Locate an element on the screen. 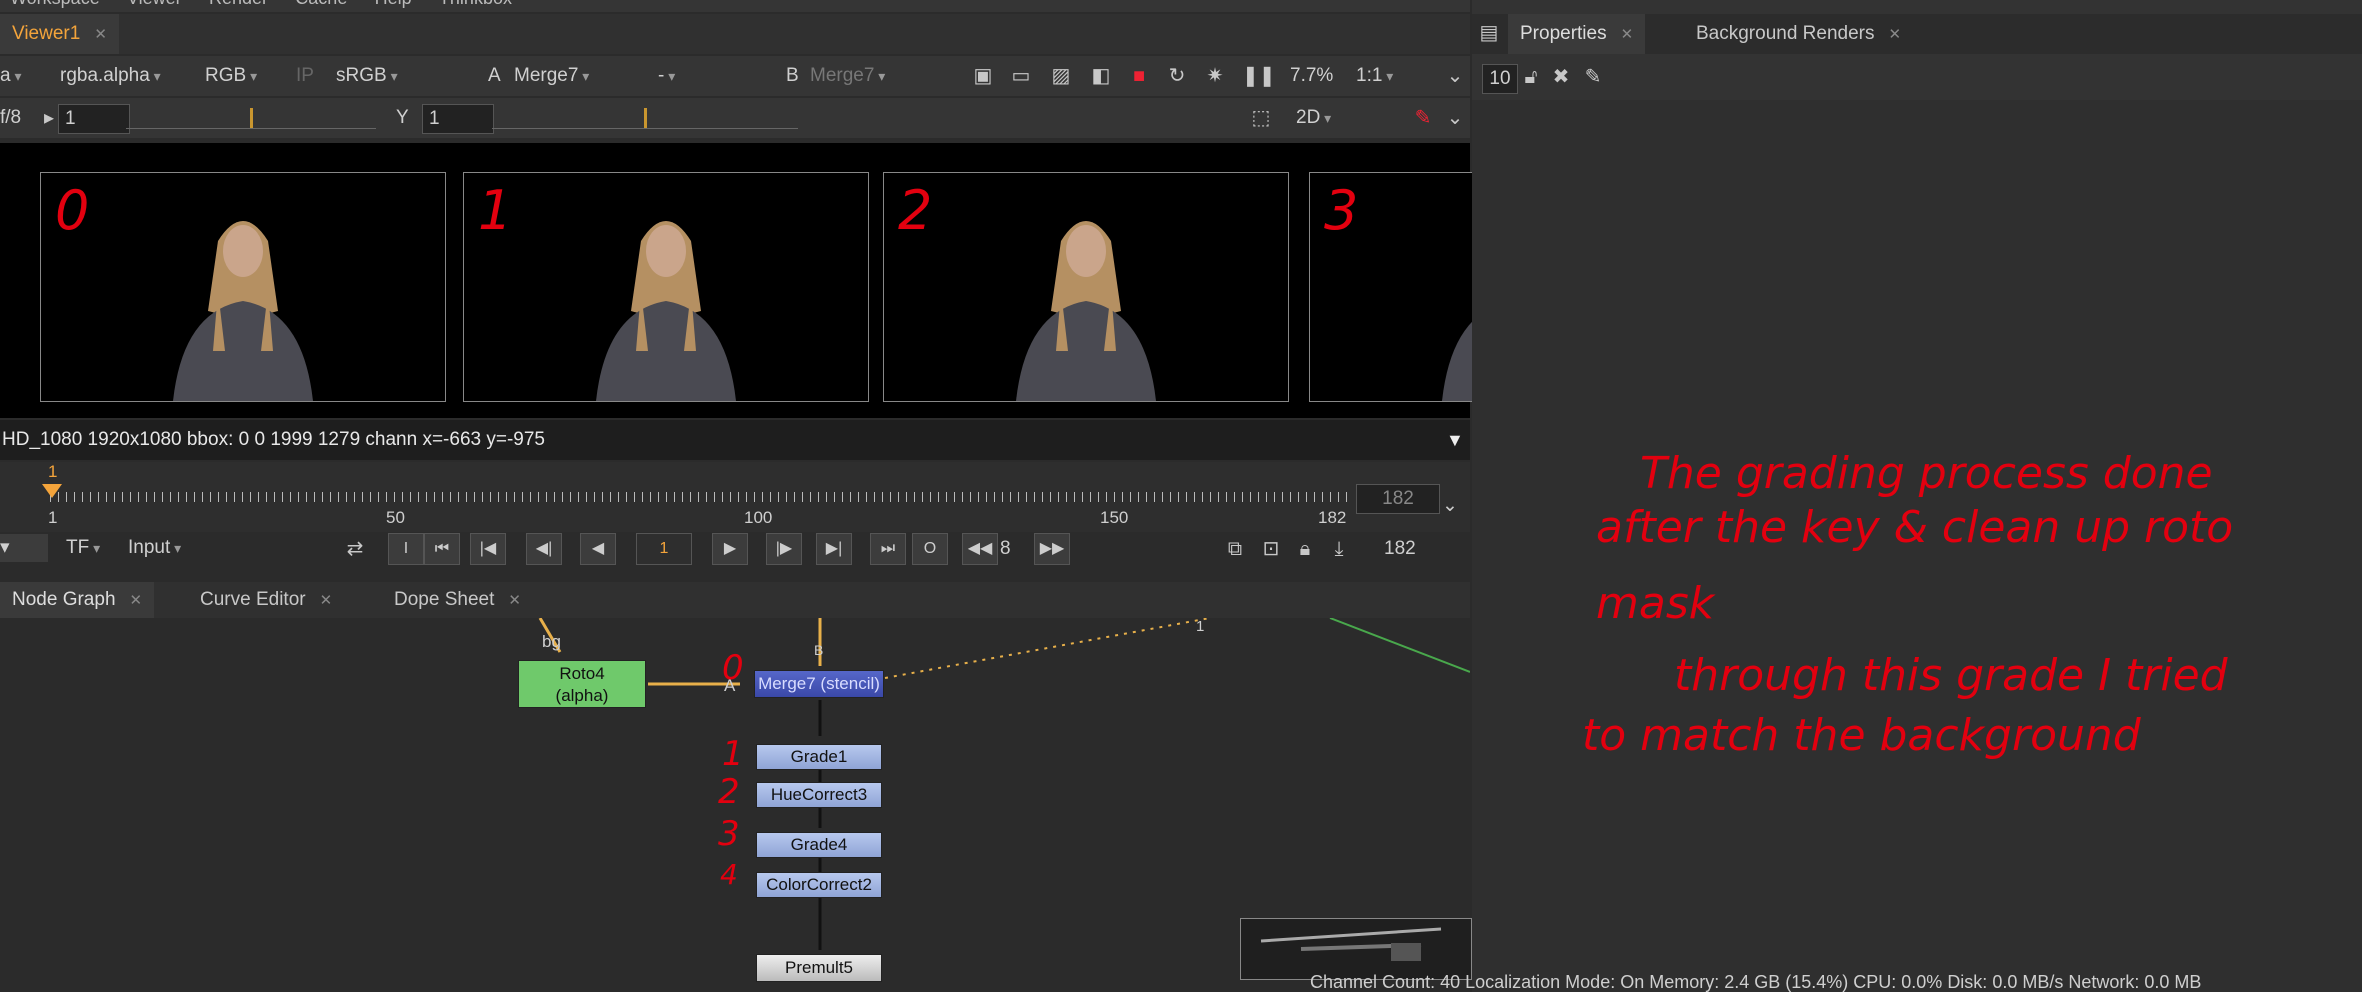 The image size is (2362, 992). window-icon: ▭ is located at coordinates (1021, 76).